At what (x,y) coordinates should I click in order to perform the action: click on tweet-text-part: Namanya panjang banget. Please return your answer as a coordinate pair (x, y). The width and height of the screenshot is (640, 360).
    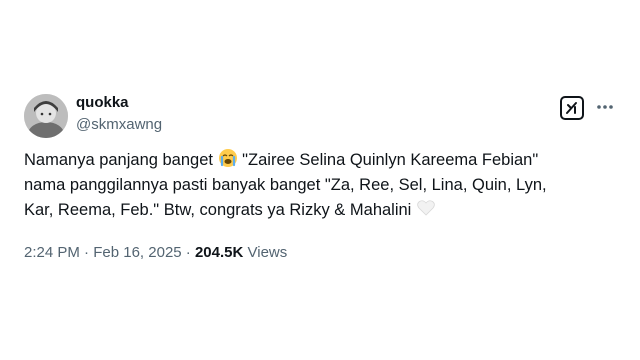
    Looking at the image, I should click on (118, 160).